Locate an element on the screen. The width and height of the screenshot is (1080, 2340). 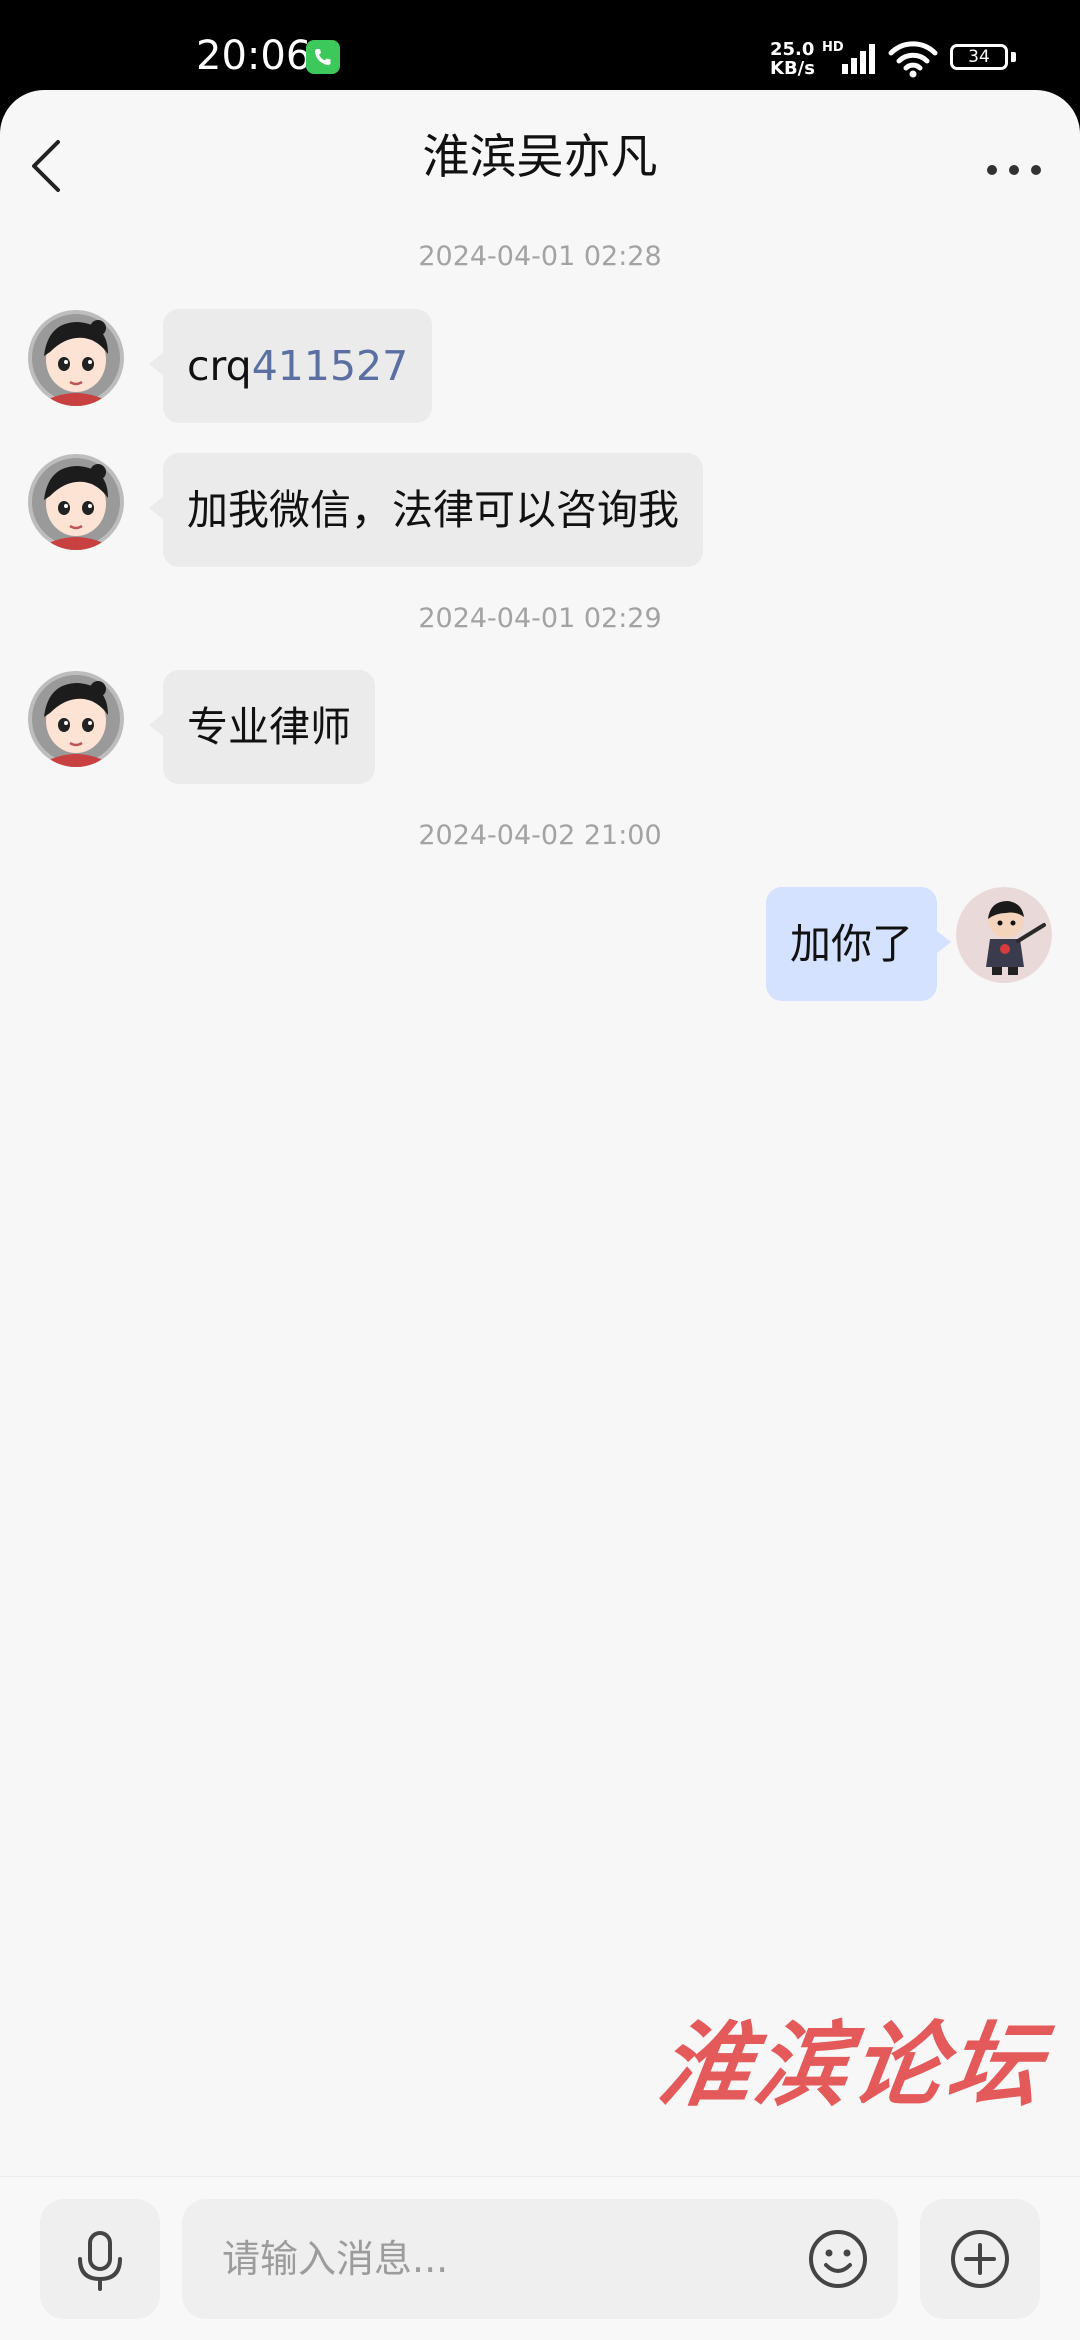
chat-header: 淮滨吴亦凡 is located at coordinates (540, 155).